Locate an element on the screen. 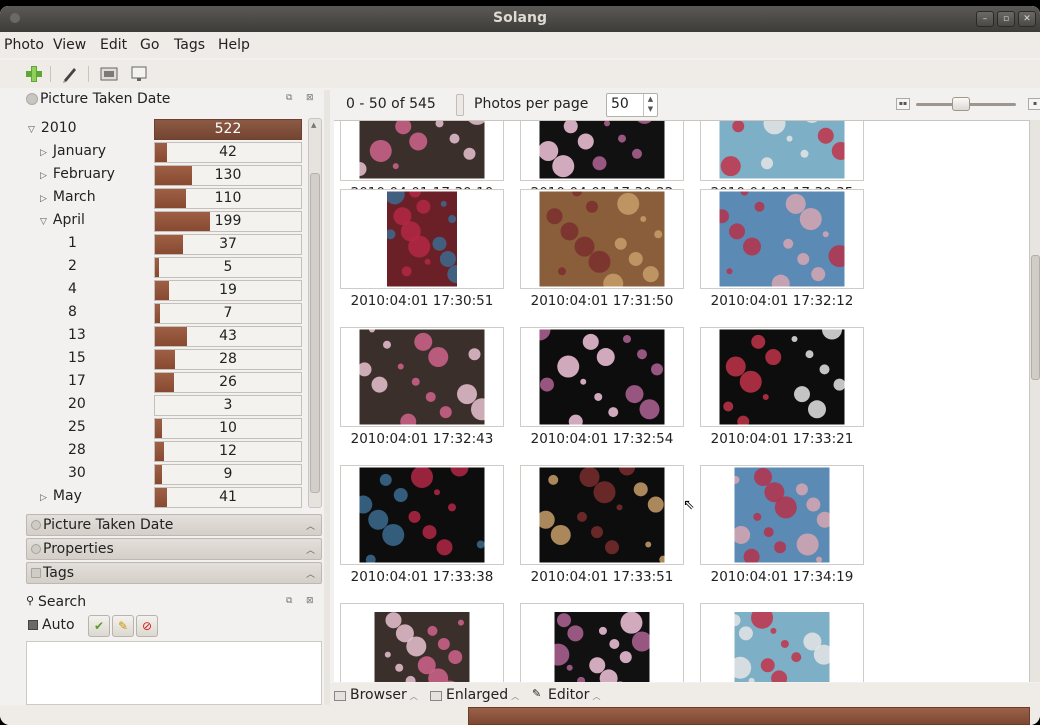  slideshow-icon is located at coordinates (139, 74).